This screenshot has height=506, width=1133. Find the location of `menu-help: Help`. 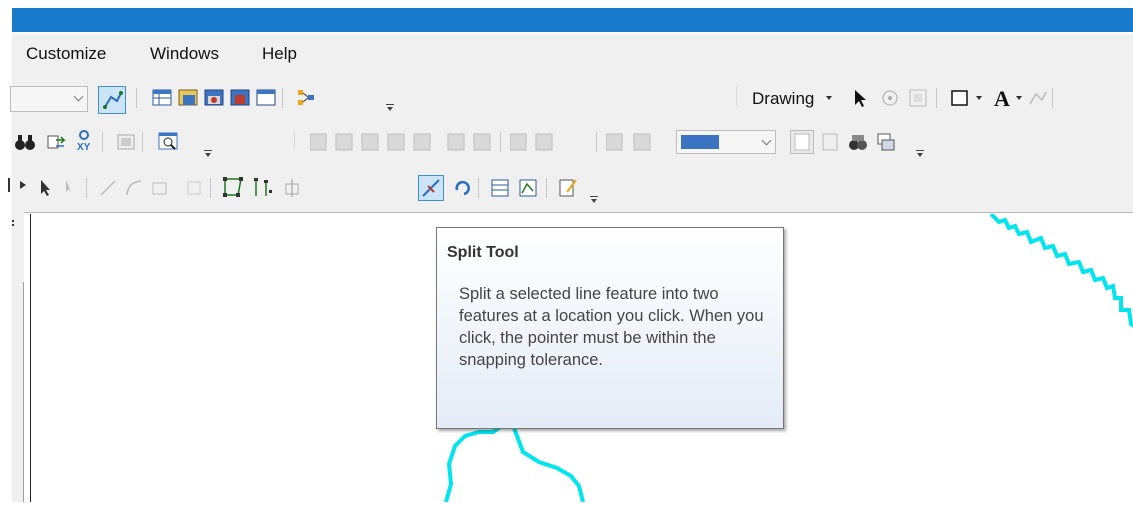

menu-help: Help is located at coordinates (279, 54).